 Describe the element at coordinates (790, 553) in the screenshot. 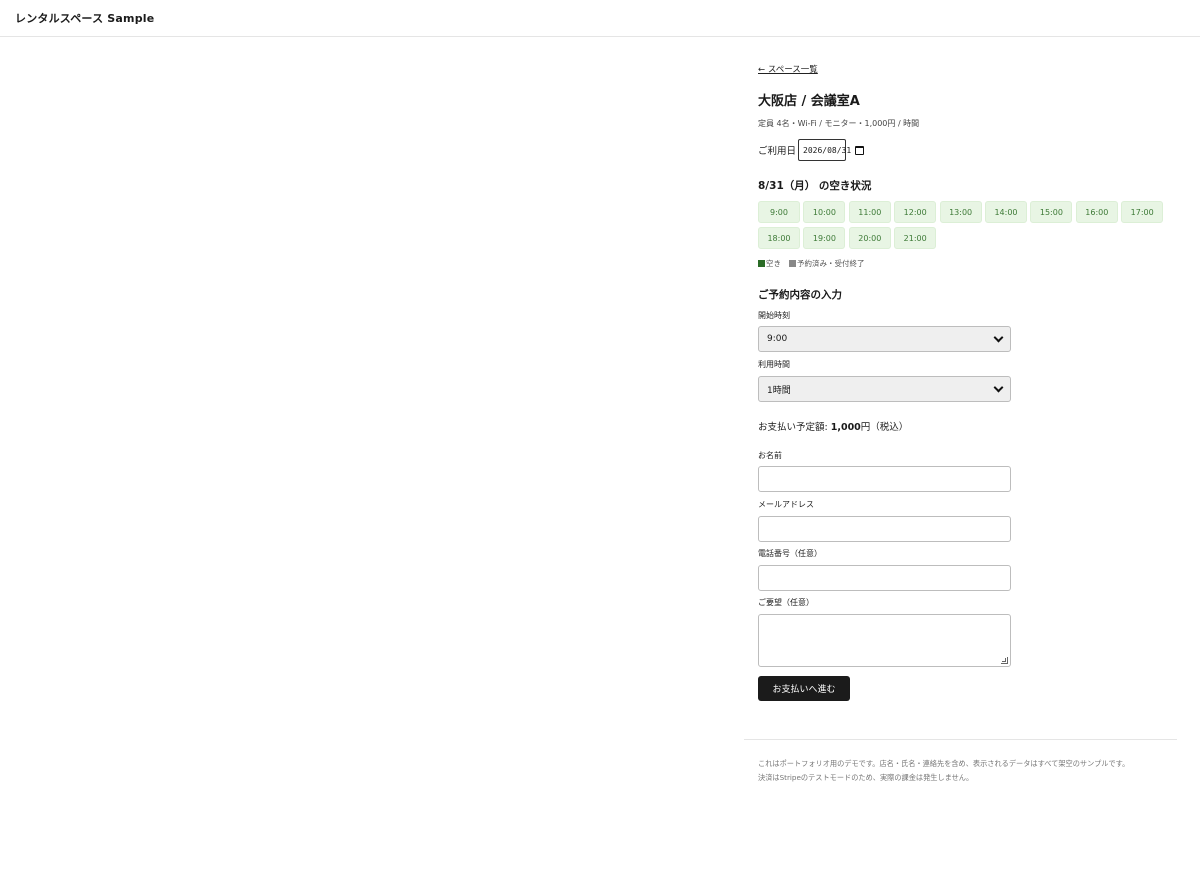

I see `phone-label: 電話番号（任意）` at that location.